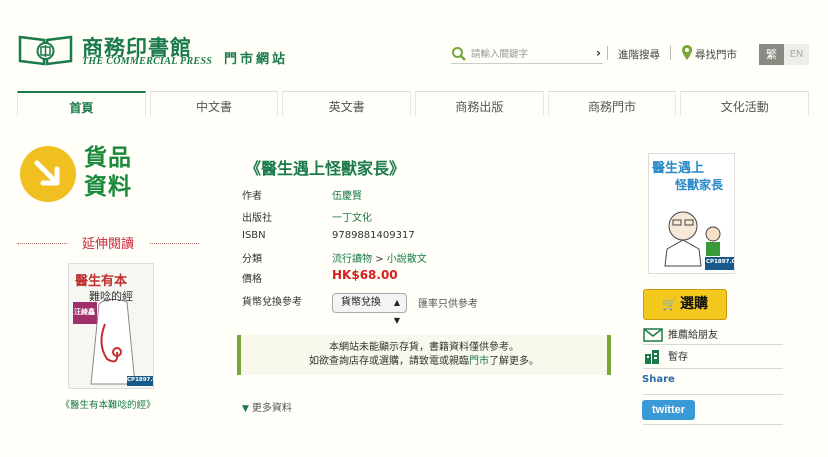 This screenshot has height=457, width=828. What do you see at coordinates (84, 312) in the screenshot?
I see `related-cover-badge: 汪綺鑫` at bounding box center [84, 312].